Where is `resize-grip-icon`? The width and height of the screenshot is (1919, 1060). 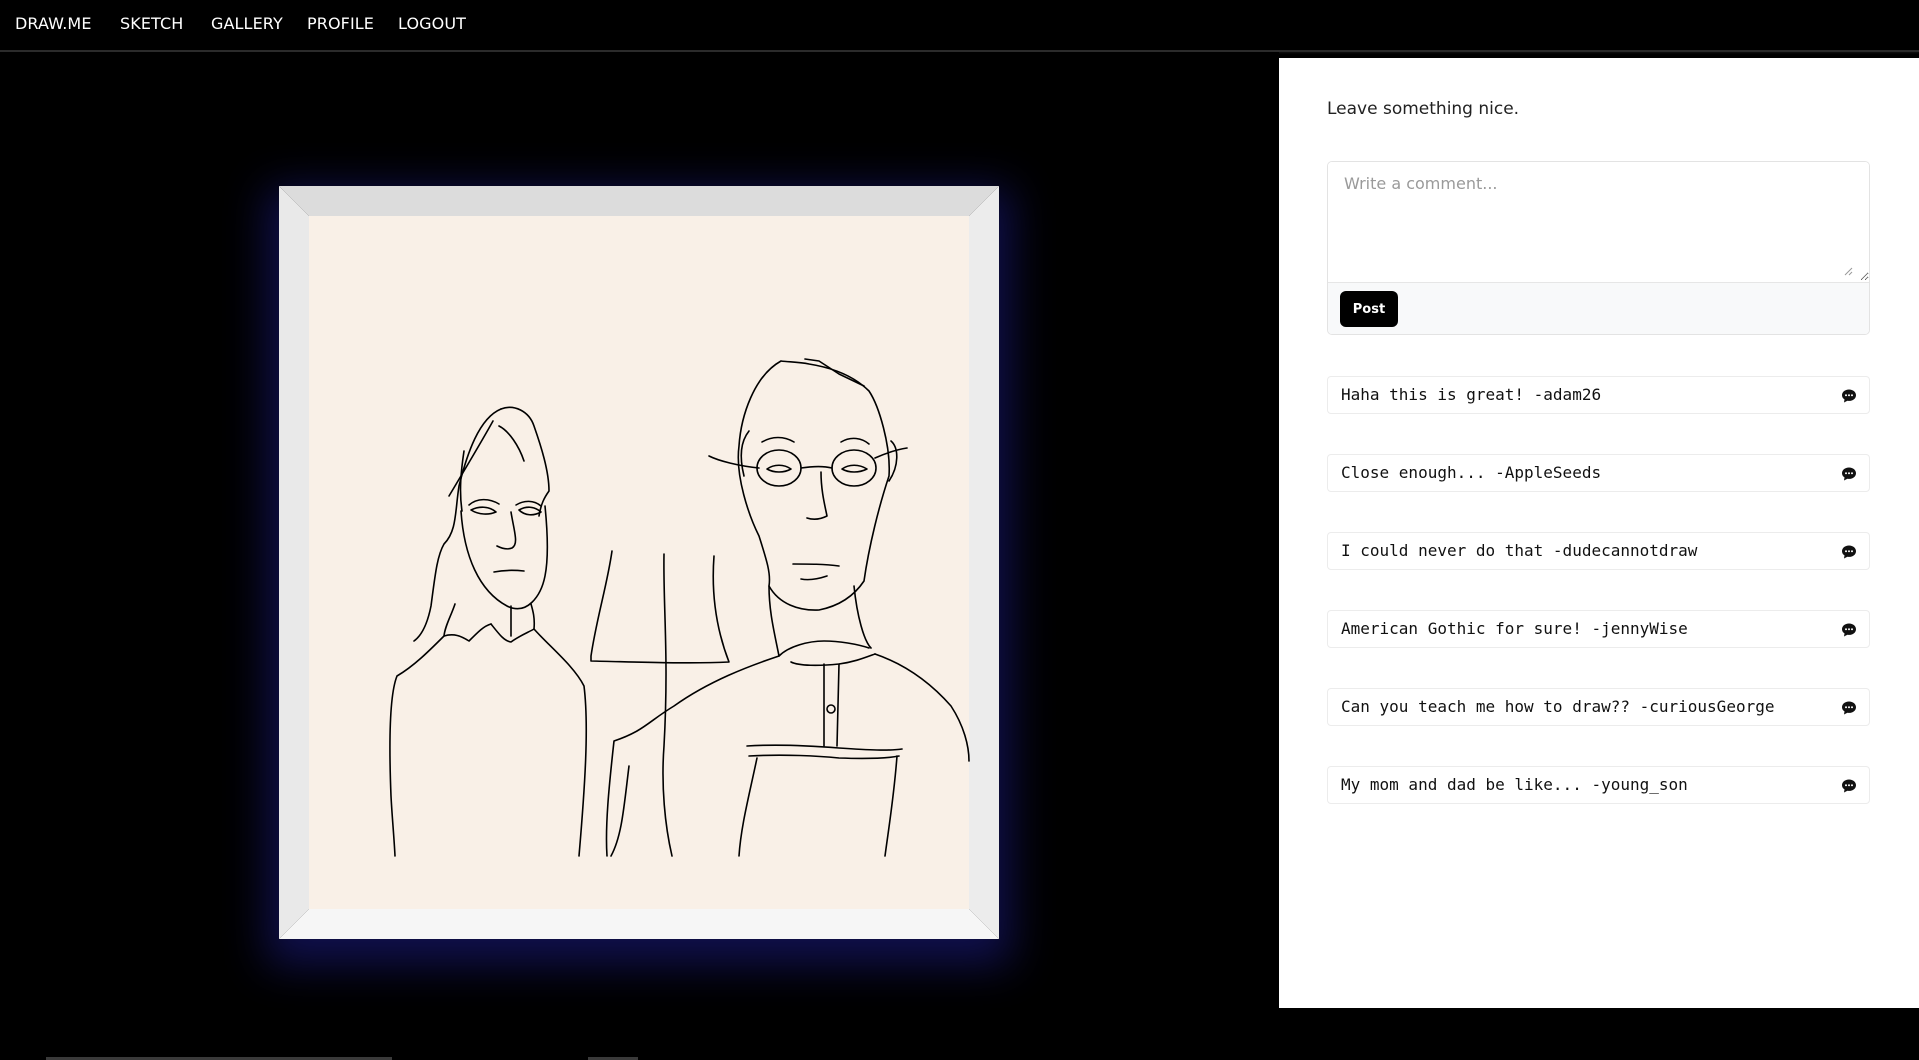
resize-grip-icon is located at coordinates (1848, 271).